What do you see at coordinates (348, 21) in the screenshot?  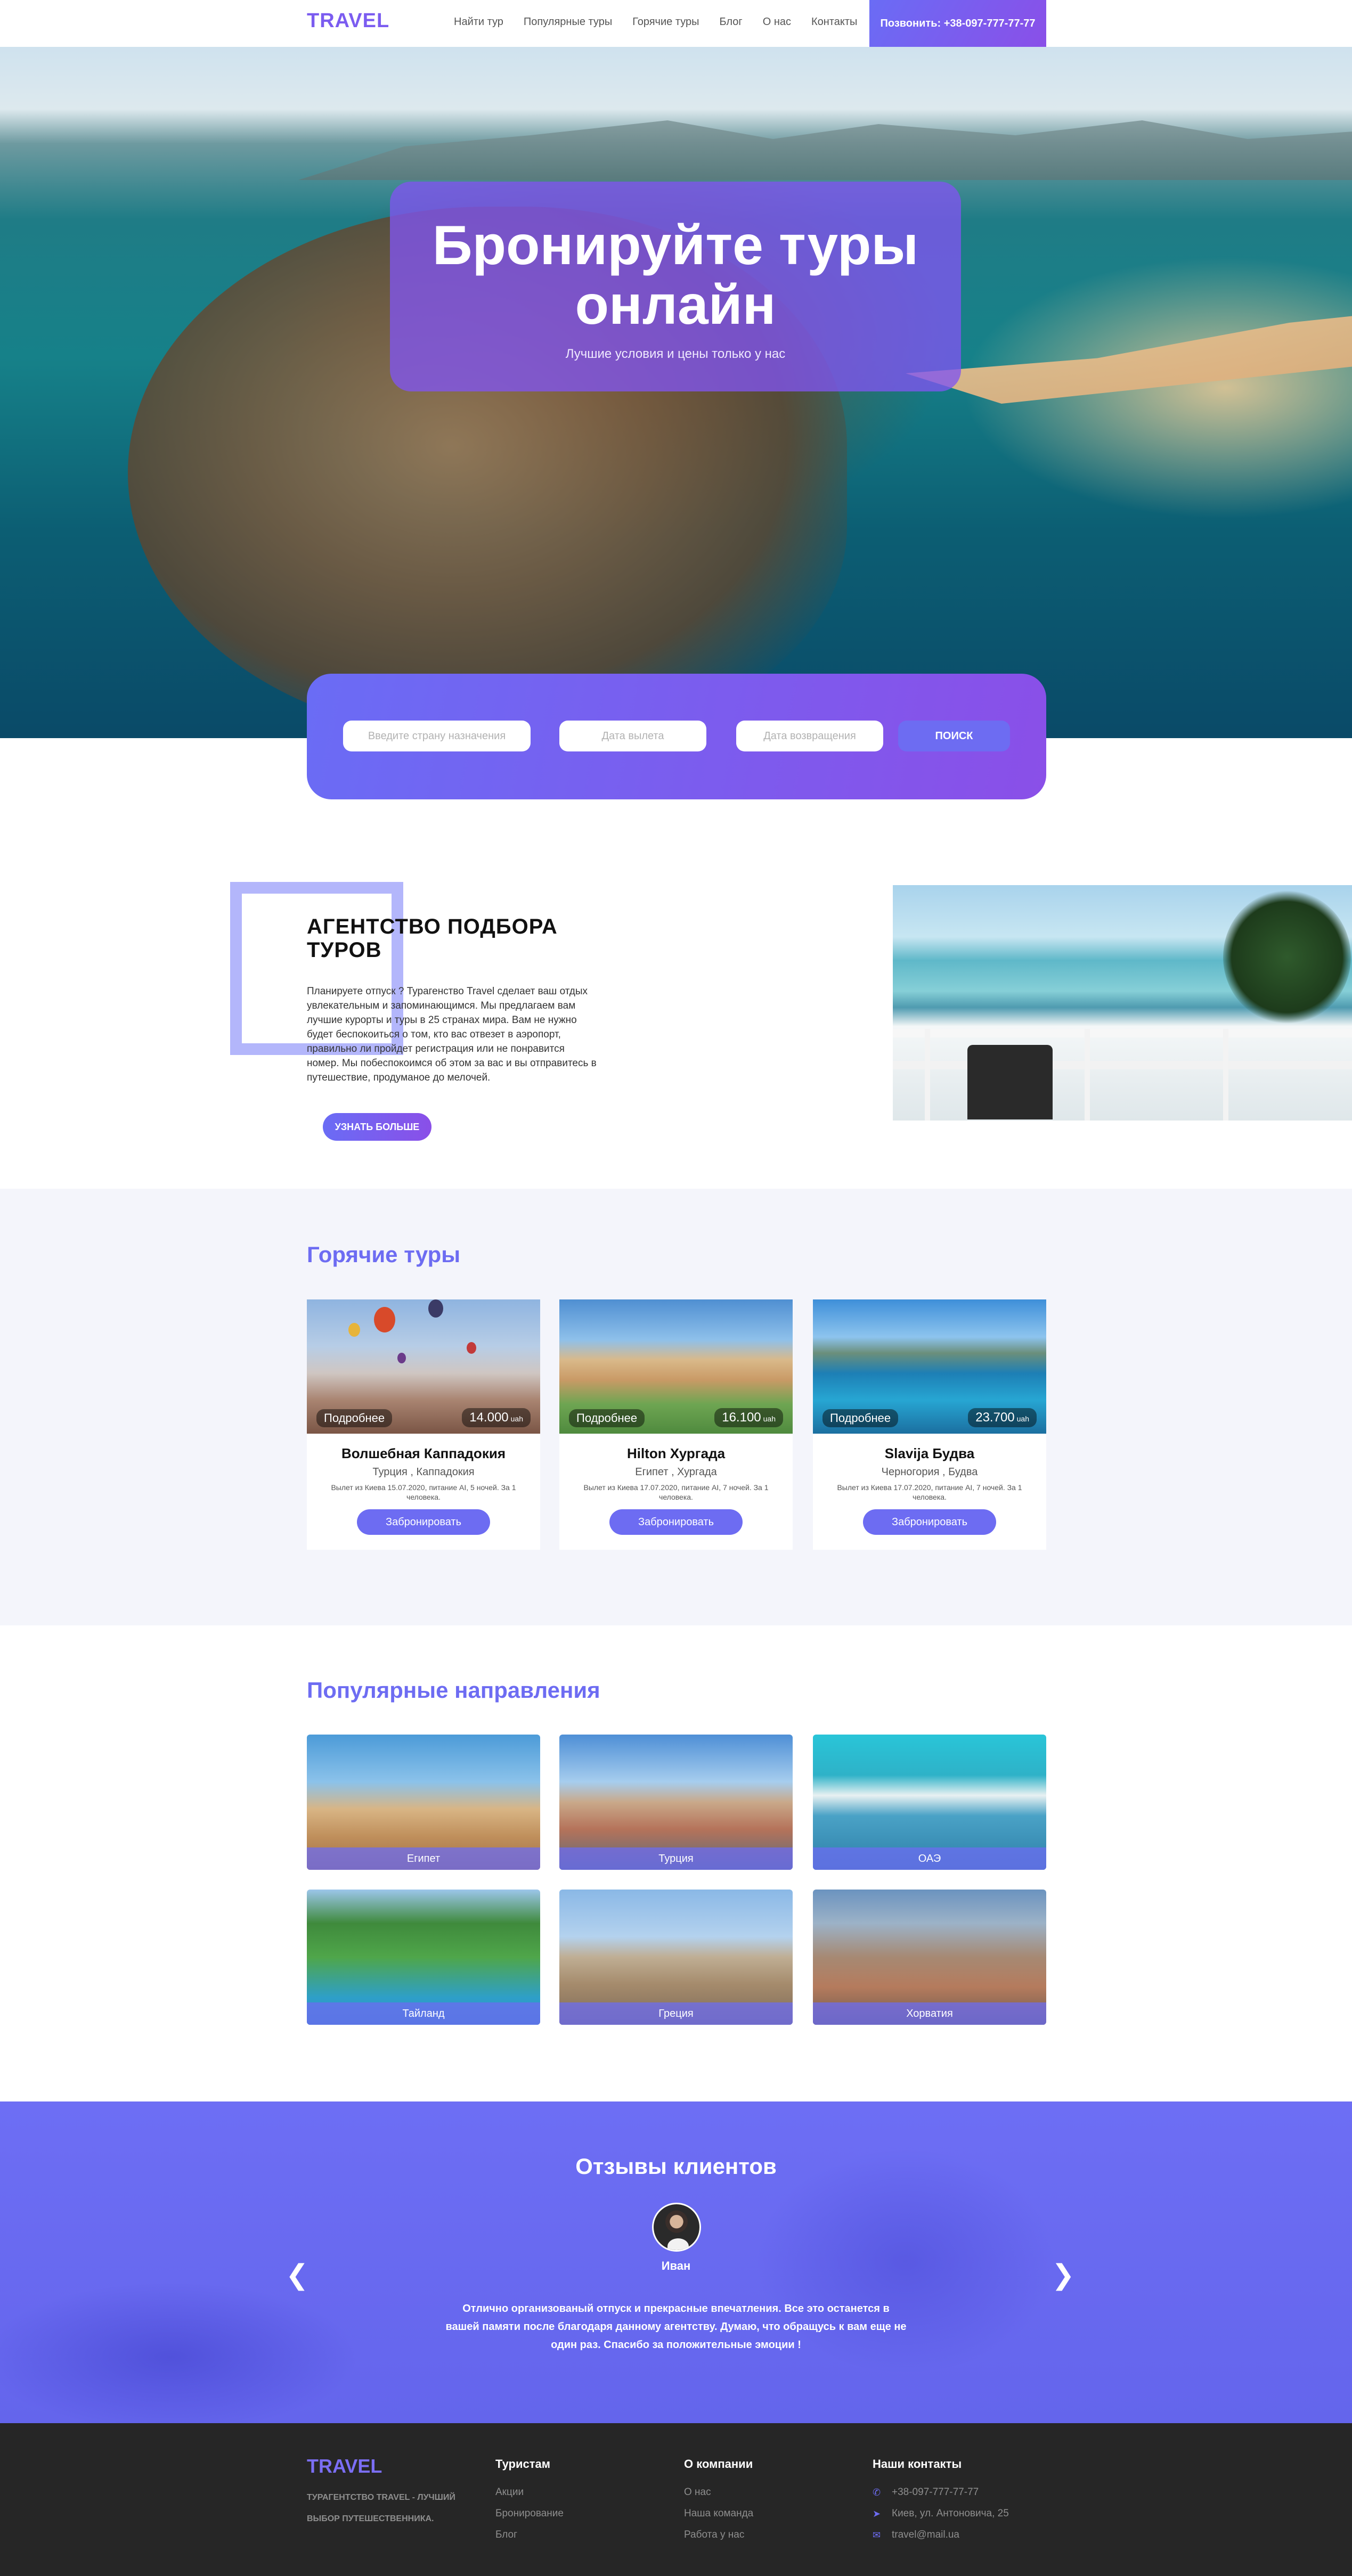 I see `logo: TRAVEL` at bounding box center [348, 21].